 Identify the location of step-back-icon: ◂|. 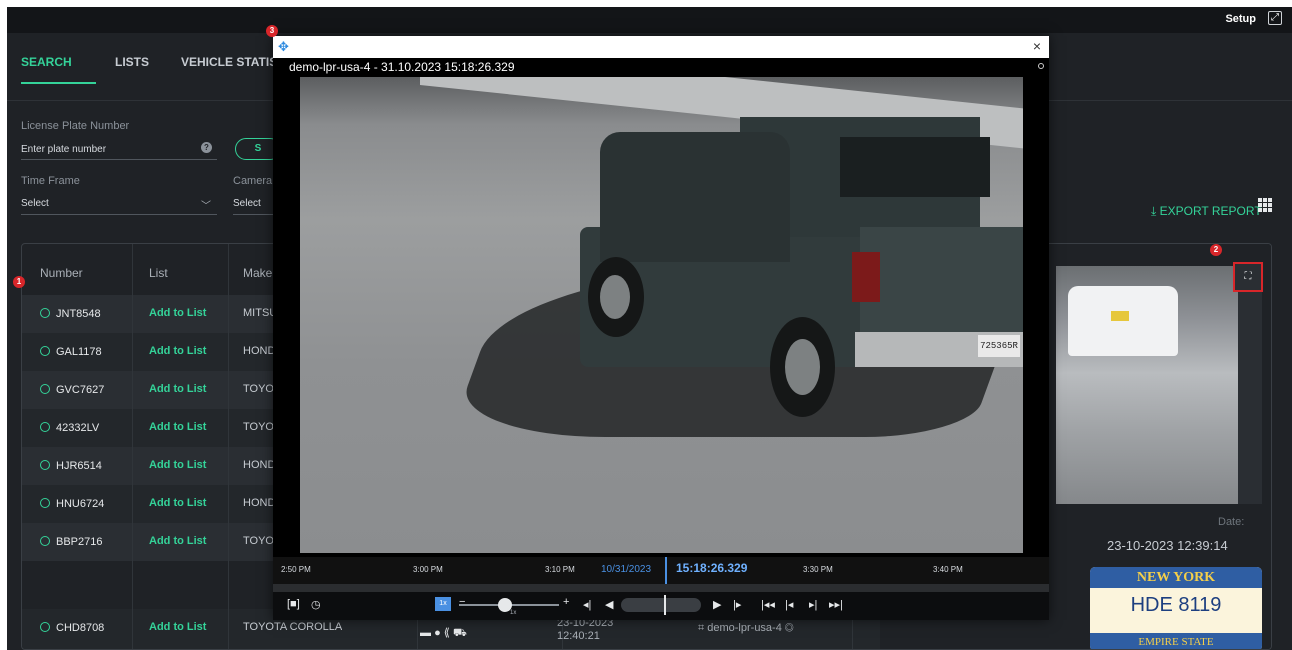
(587, 604).